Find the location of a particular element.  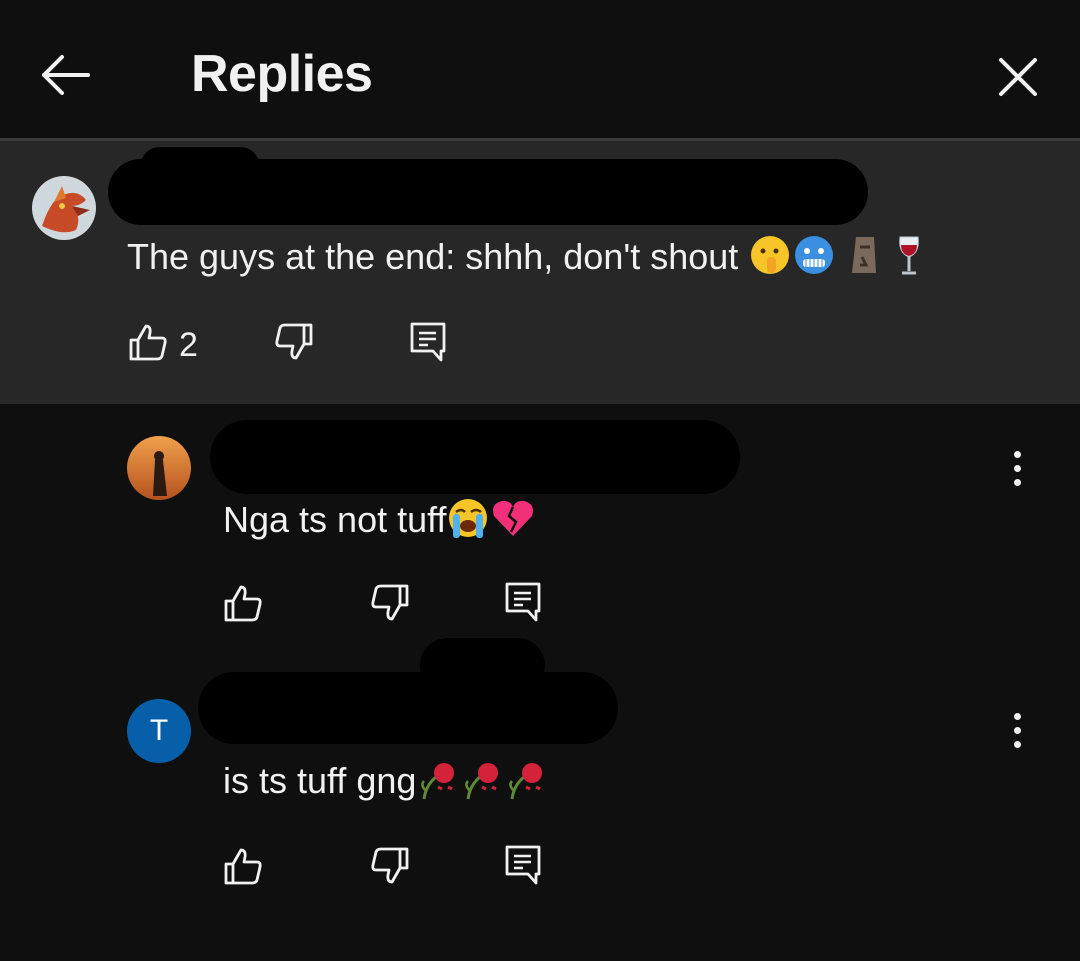

avatar-letter: T is located at coordinates (159, 730).